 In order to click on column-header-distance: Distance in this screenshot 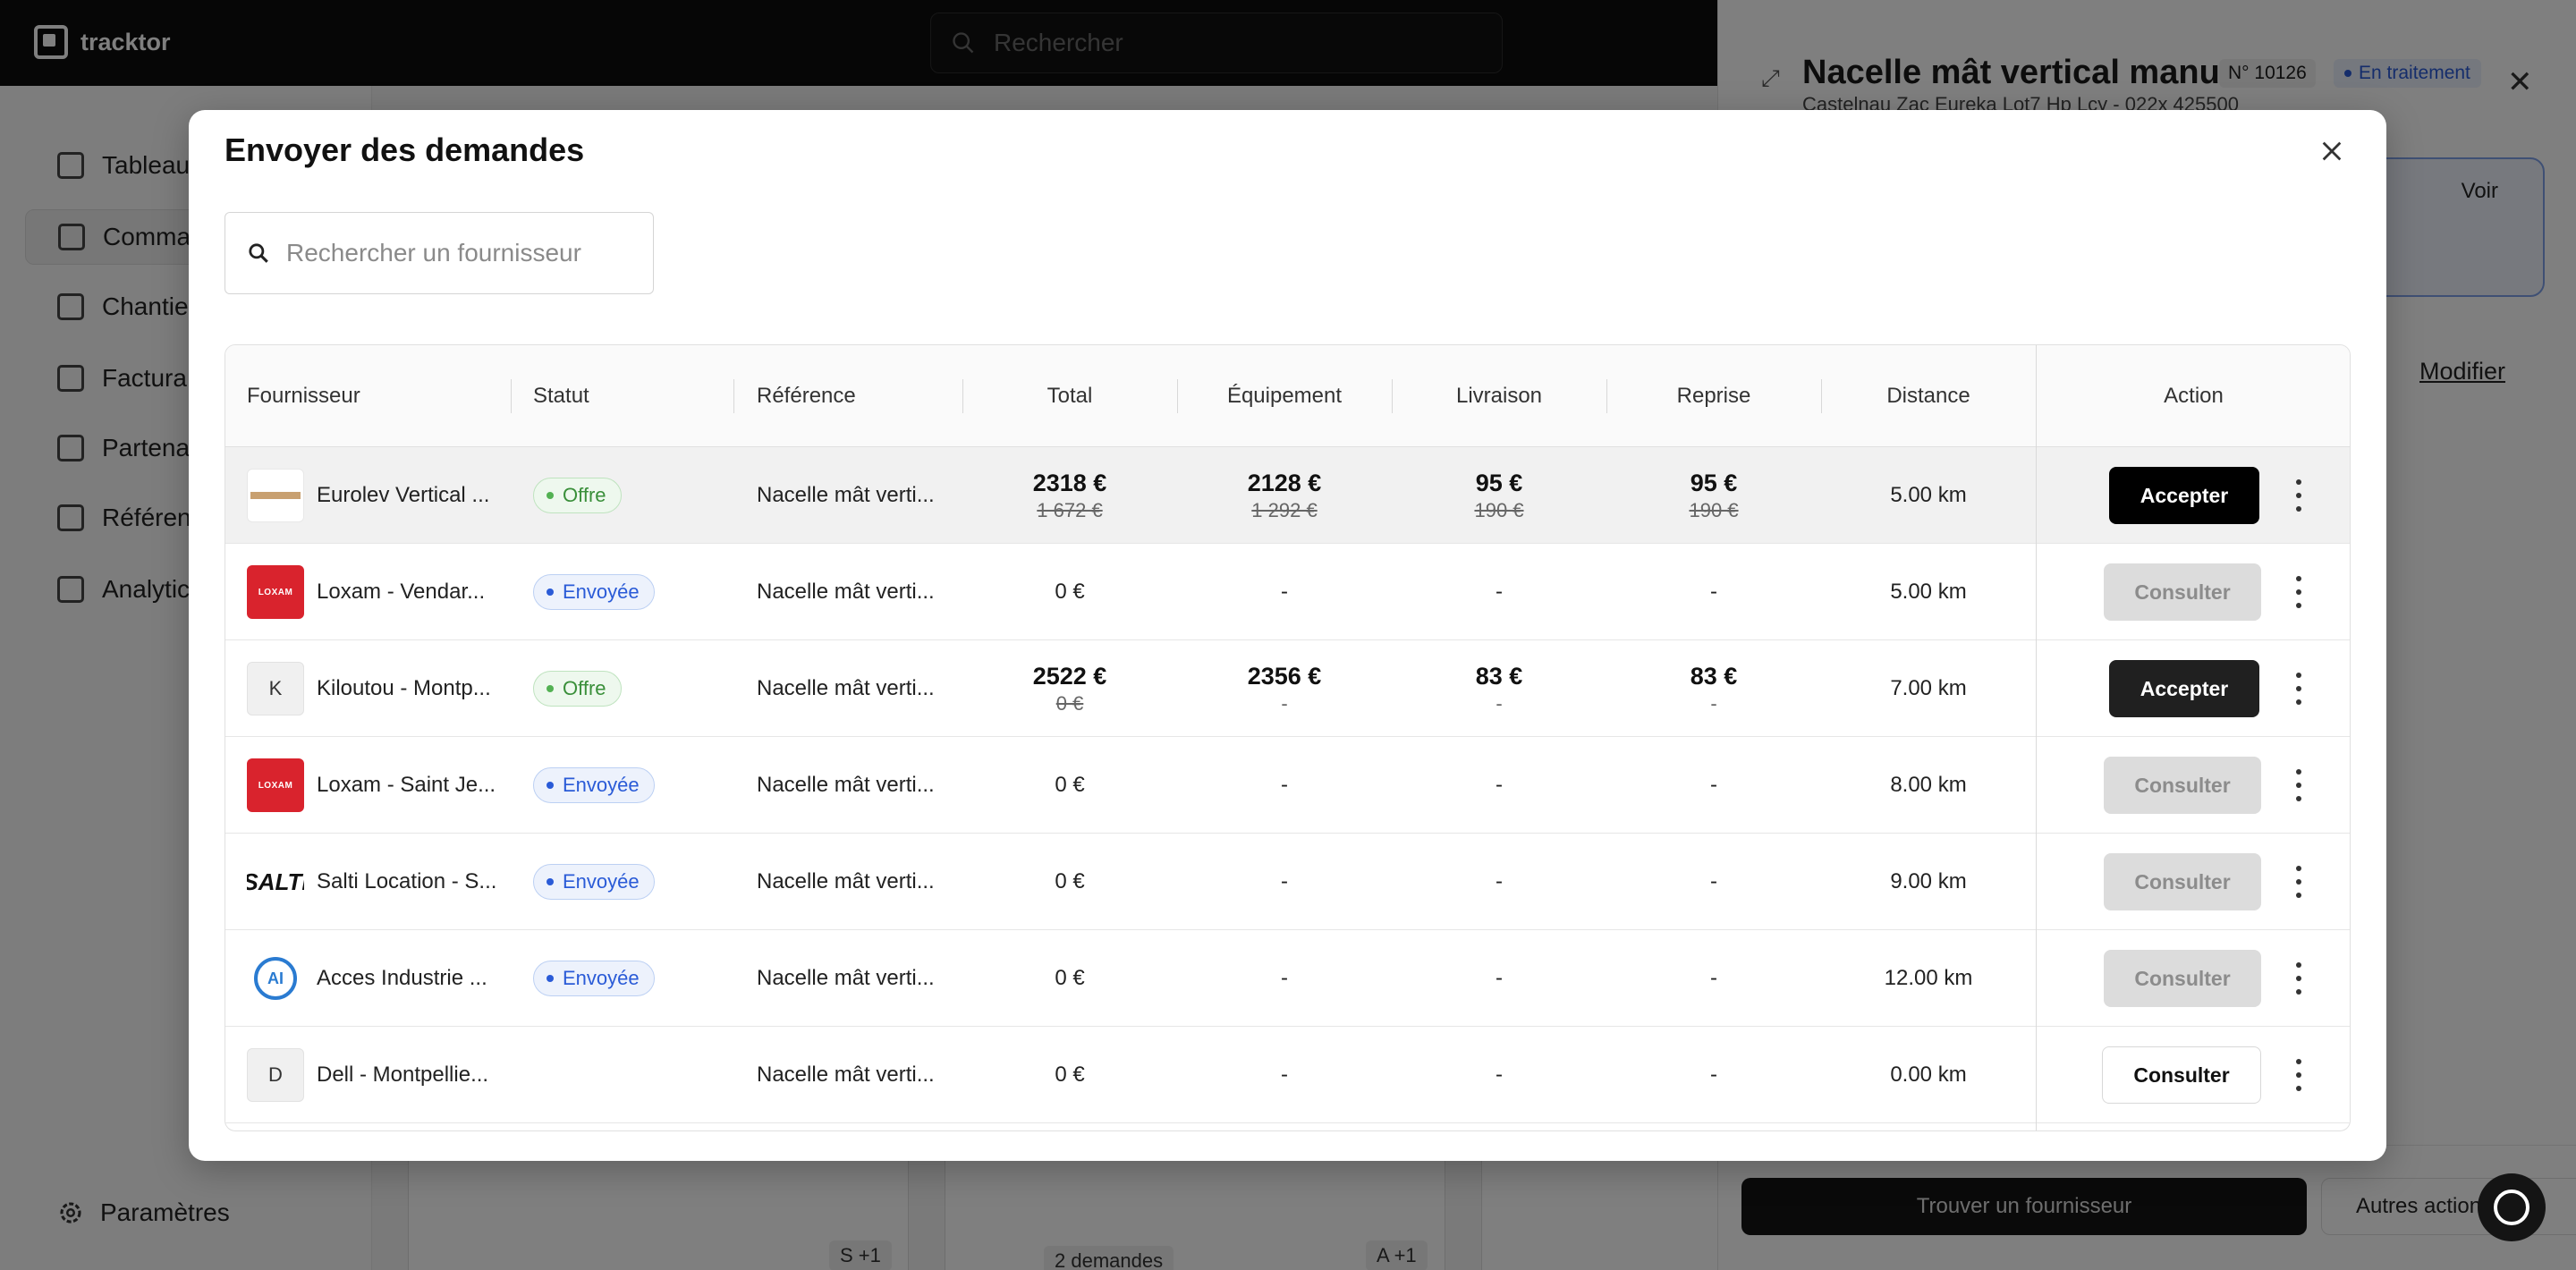, I will do `click(1928, 396)`.